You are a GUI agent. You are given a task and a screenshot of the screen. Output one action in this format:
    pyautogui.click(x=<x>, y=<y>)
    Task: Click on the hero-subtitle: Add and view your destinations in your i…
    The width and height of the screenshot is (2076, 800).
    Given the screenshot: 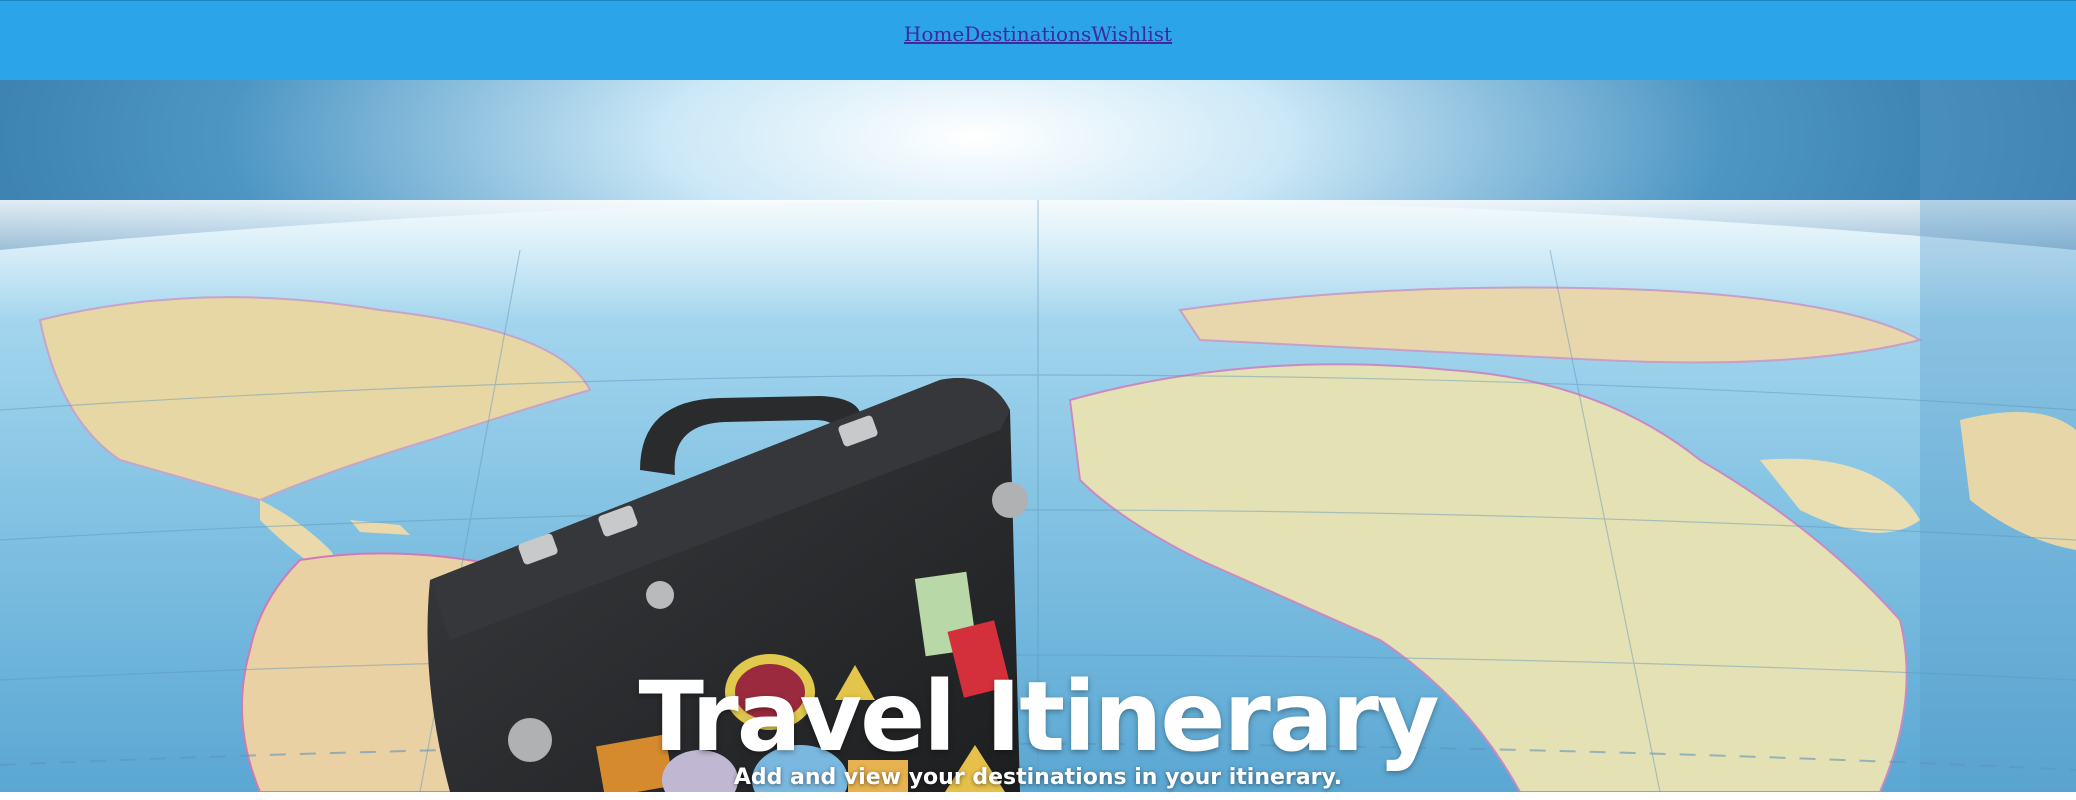 What is the action you would take?
    pyautogui.click(x=1038, y=777)
    